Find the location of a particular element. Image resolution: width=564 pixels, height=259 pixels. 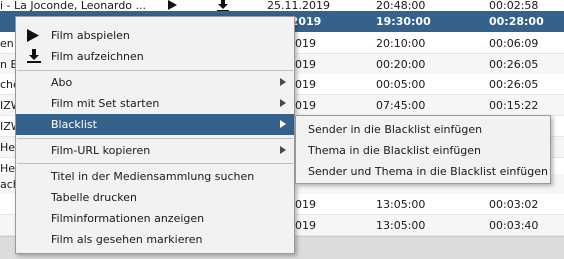

menu-item-start-with-set: Film mit Set starten is located at coordinates (155, 103).